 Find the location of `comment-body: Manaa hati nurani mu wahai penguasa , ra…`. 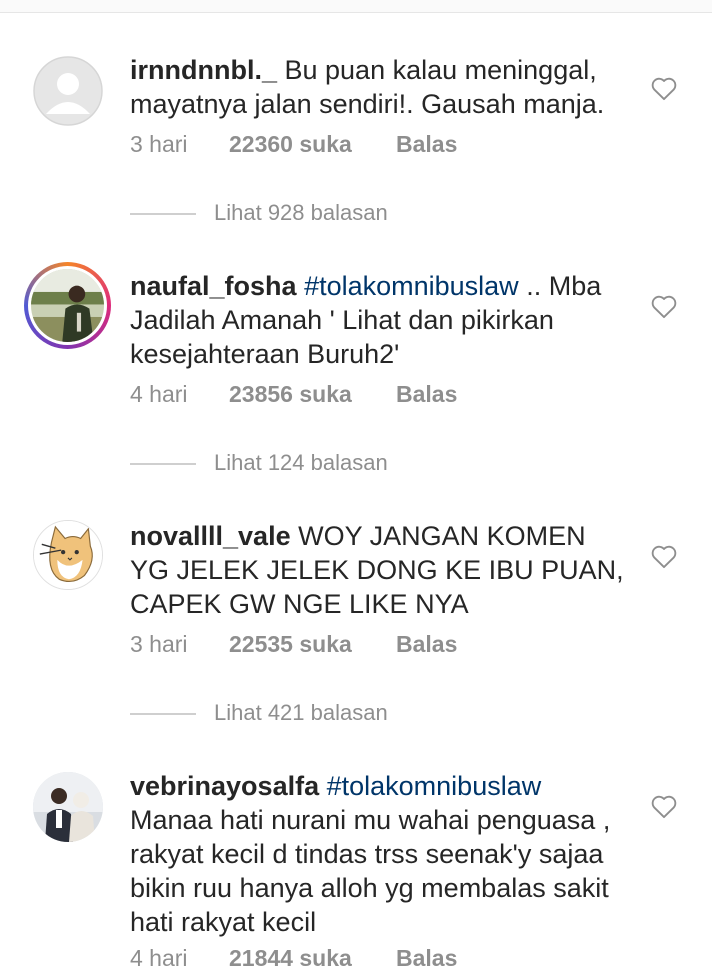

comment-body: Manaa hati nurani mu wahai penguasa , ra… is located at coordinates (370, 871).